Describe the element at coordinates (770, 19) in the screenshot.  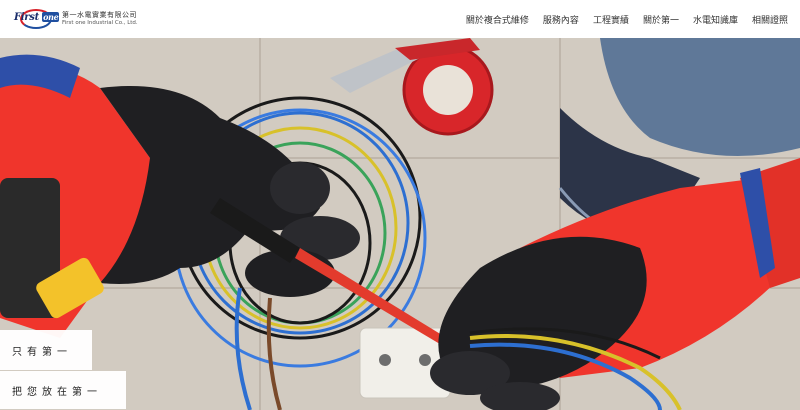
I see `nav-item-licenses: 相關證照` at that location.